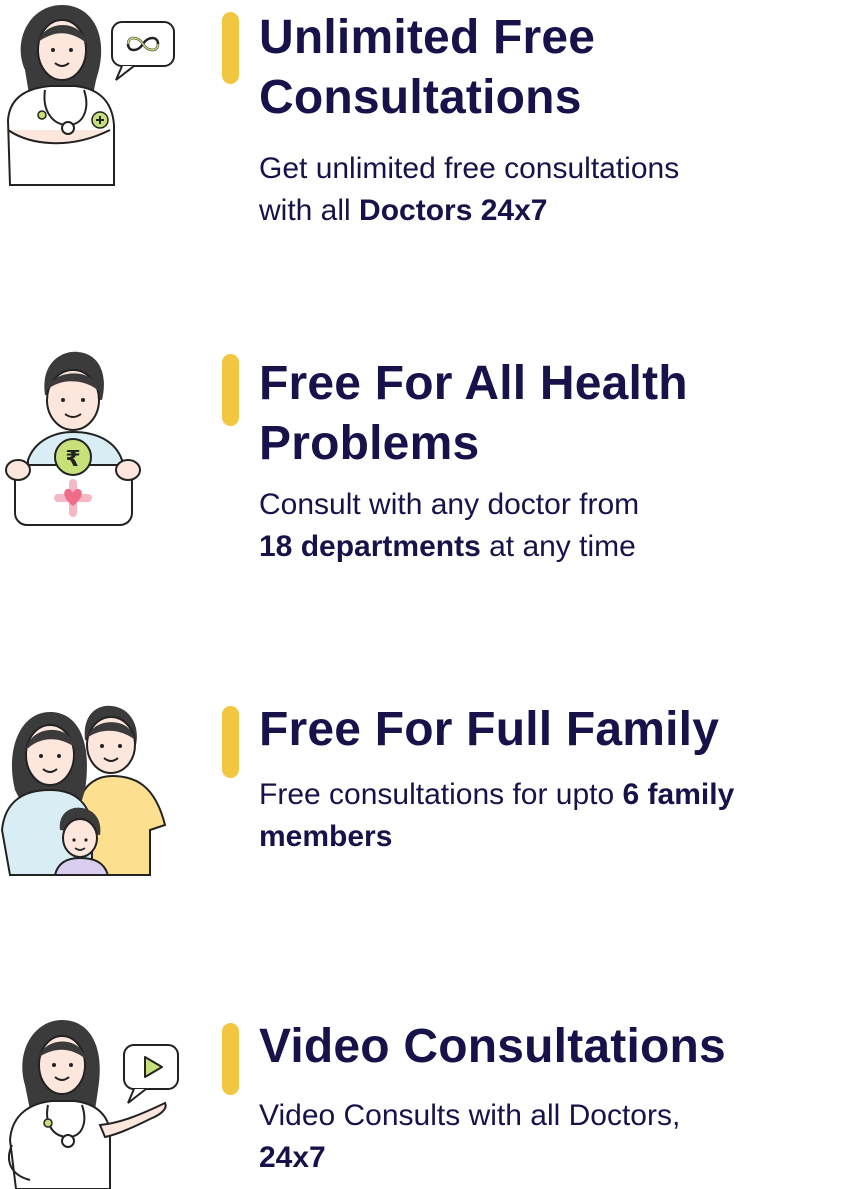 The image size is (841, 1189). Describe the element at coordinates (93, 1104) in the screenshot. I see `doctor-video-illustration` at that location.